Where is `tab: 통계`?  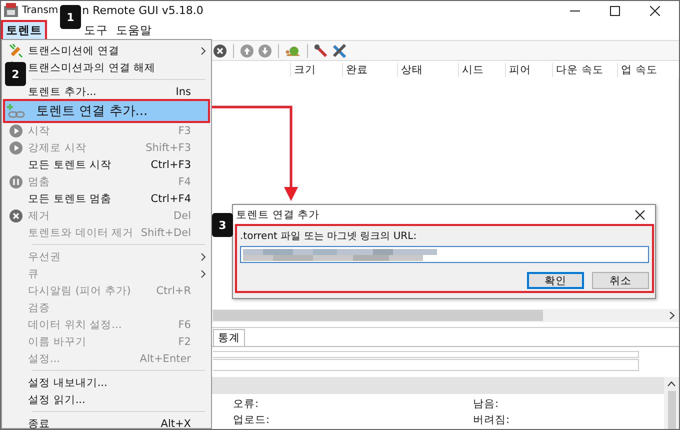 tab: 통계 is located at coordinates (229, 337).